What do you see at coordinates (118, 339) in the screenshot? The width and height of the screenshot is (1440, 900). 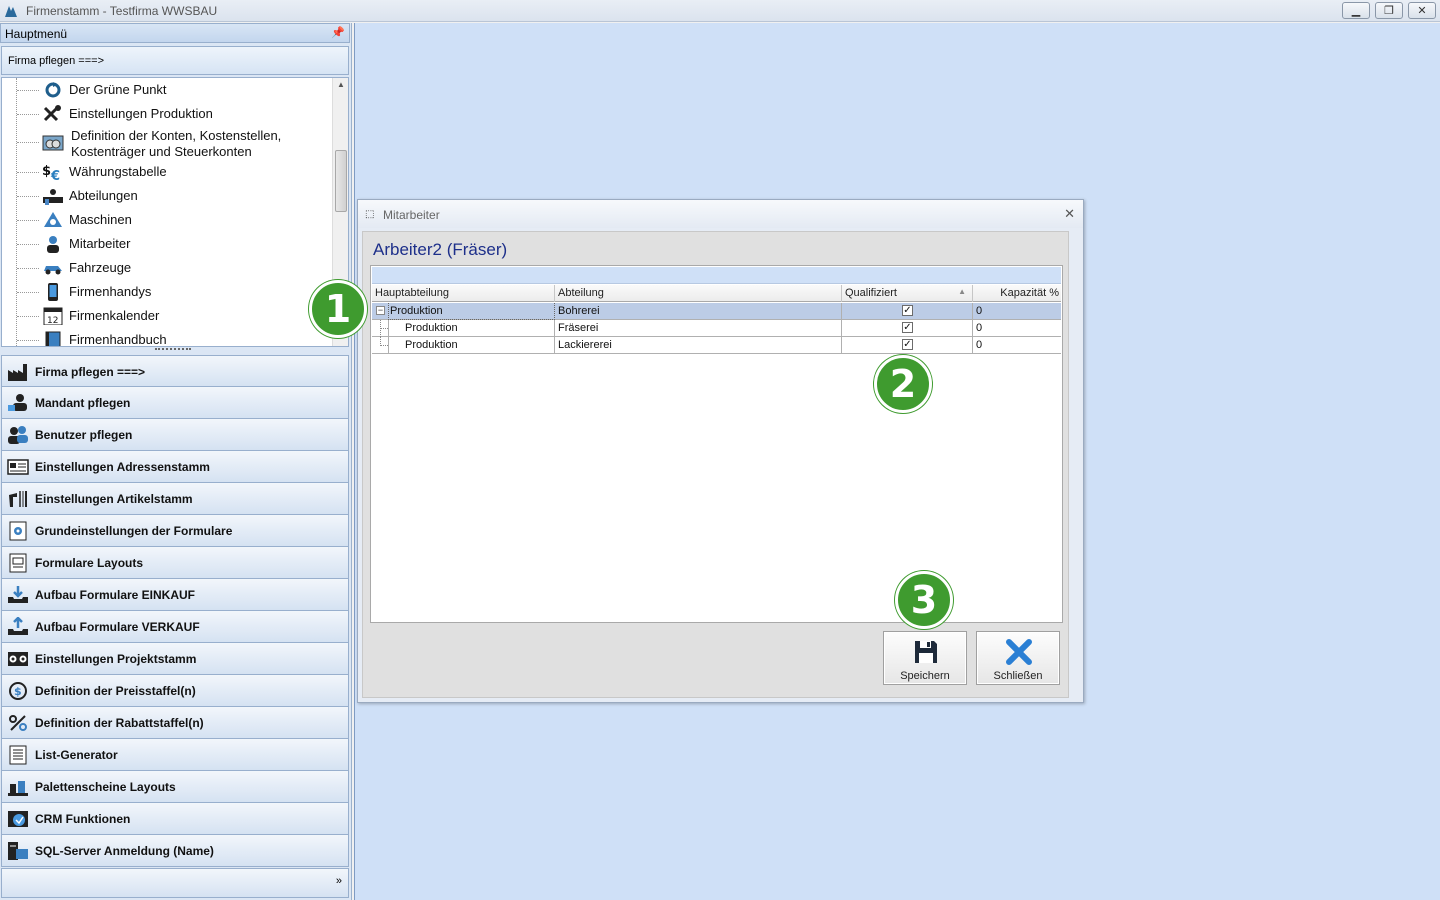 I see `tree-item-label: Firmenhandbuch` at bounding box center [118, 339].